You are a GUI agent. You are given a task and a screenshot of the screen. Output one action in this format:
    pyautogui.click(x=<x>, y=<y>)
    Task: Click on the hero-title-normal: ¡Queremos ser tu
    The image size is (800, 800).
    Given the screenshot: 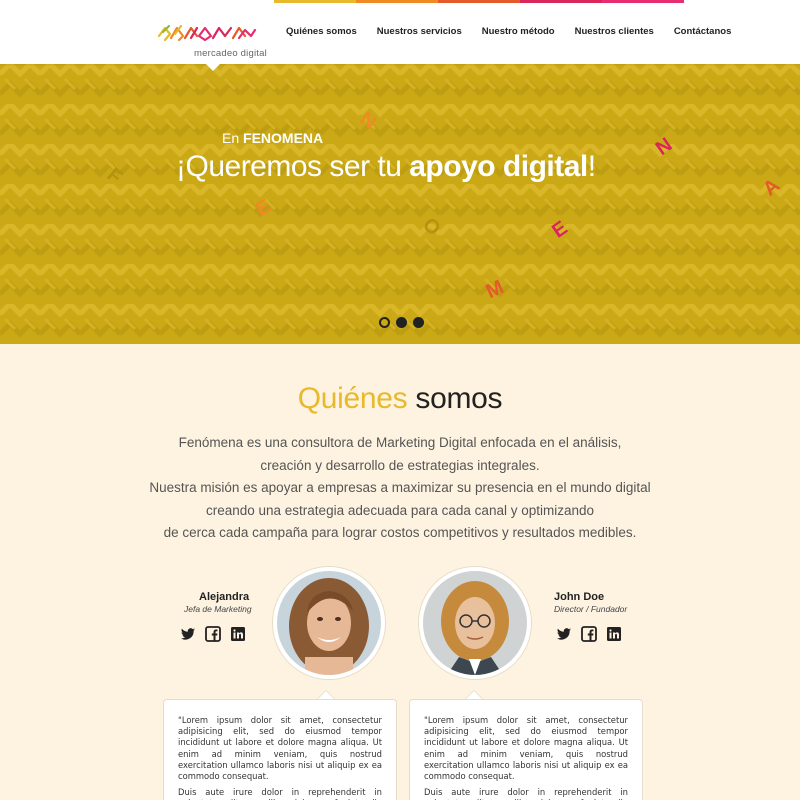 What is the action you would take?
    pyautogui.click(x=293, y=166)
    